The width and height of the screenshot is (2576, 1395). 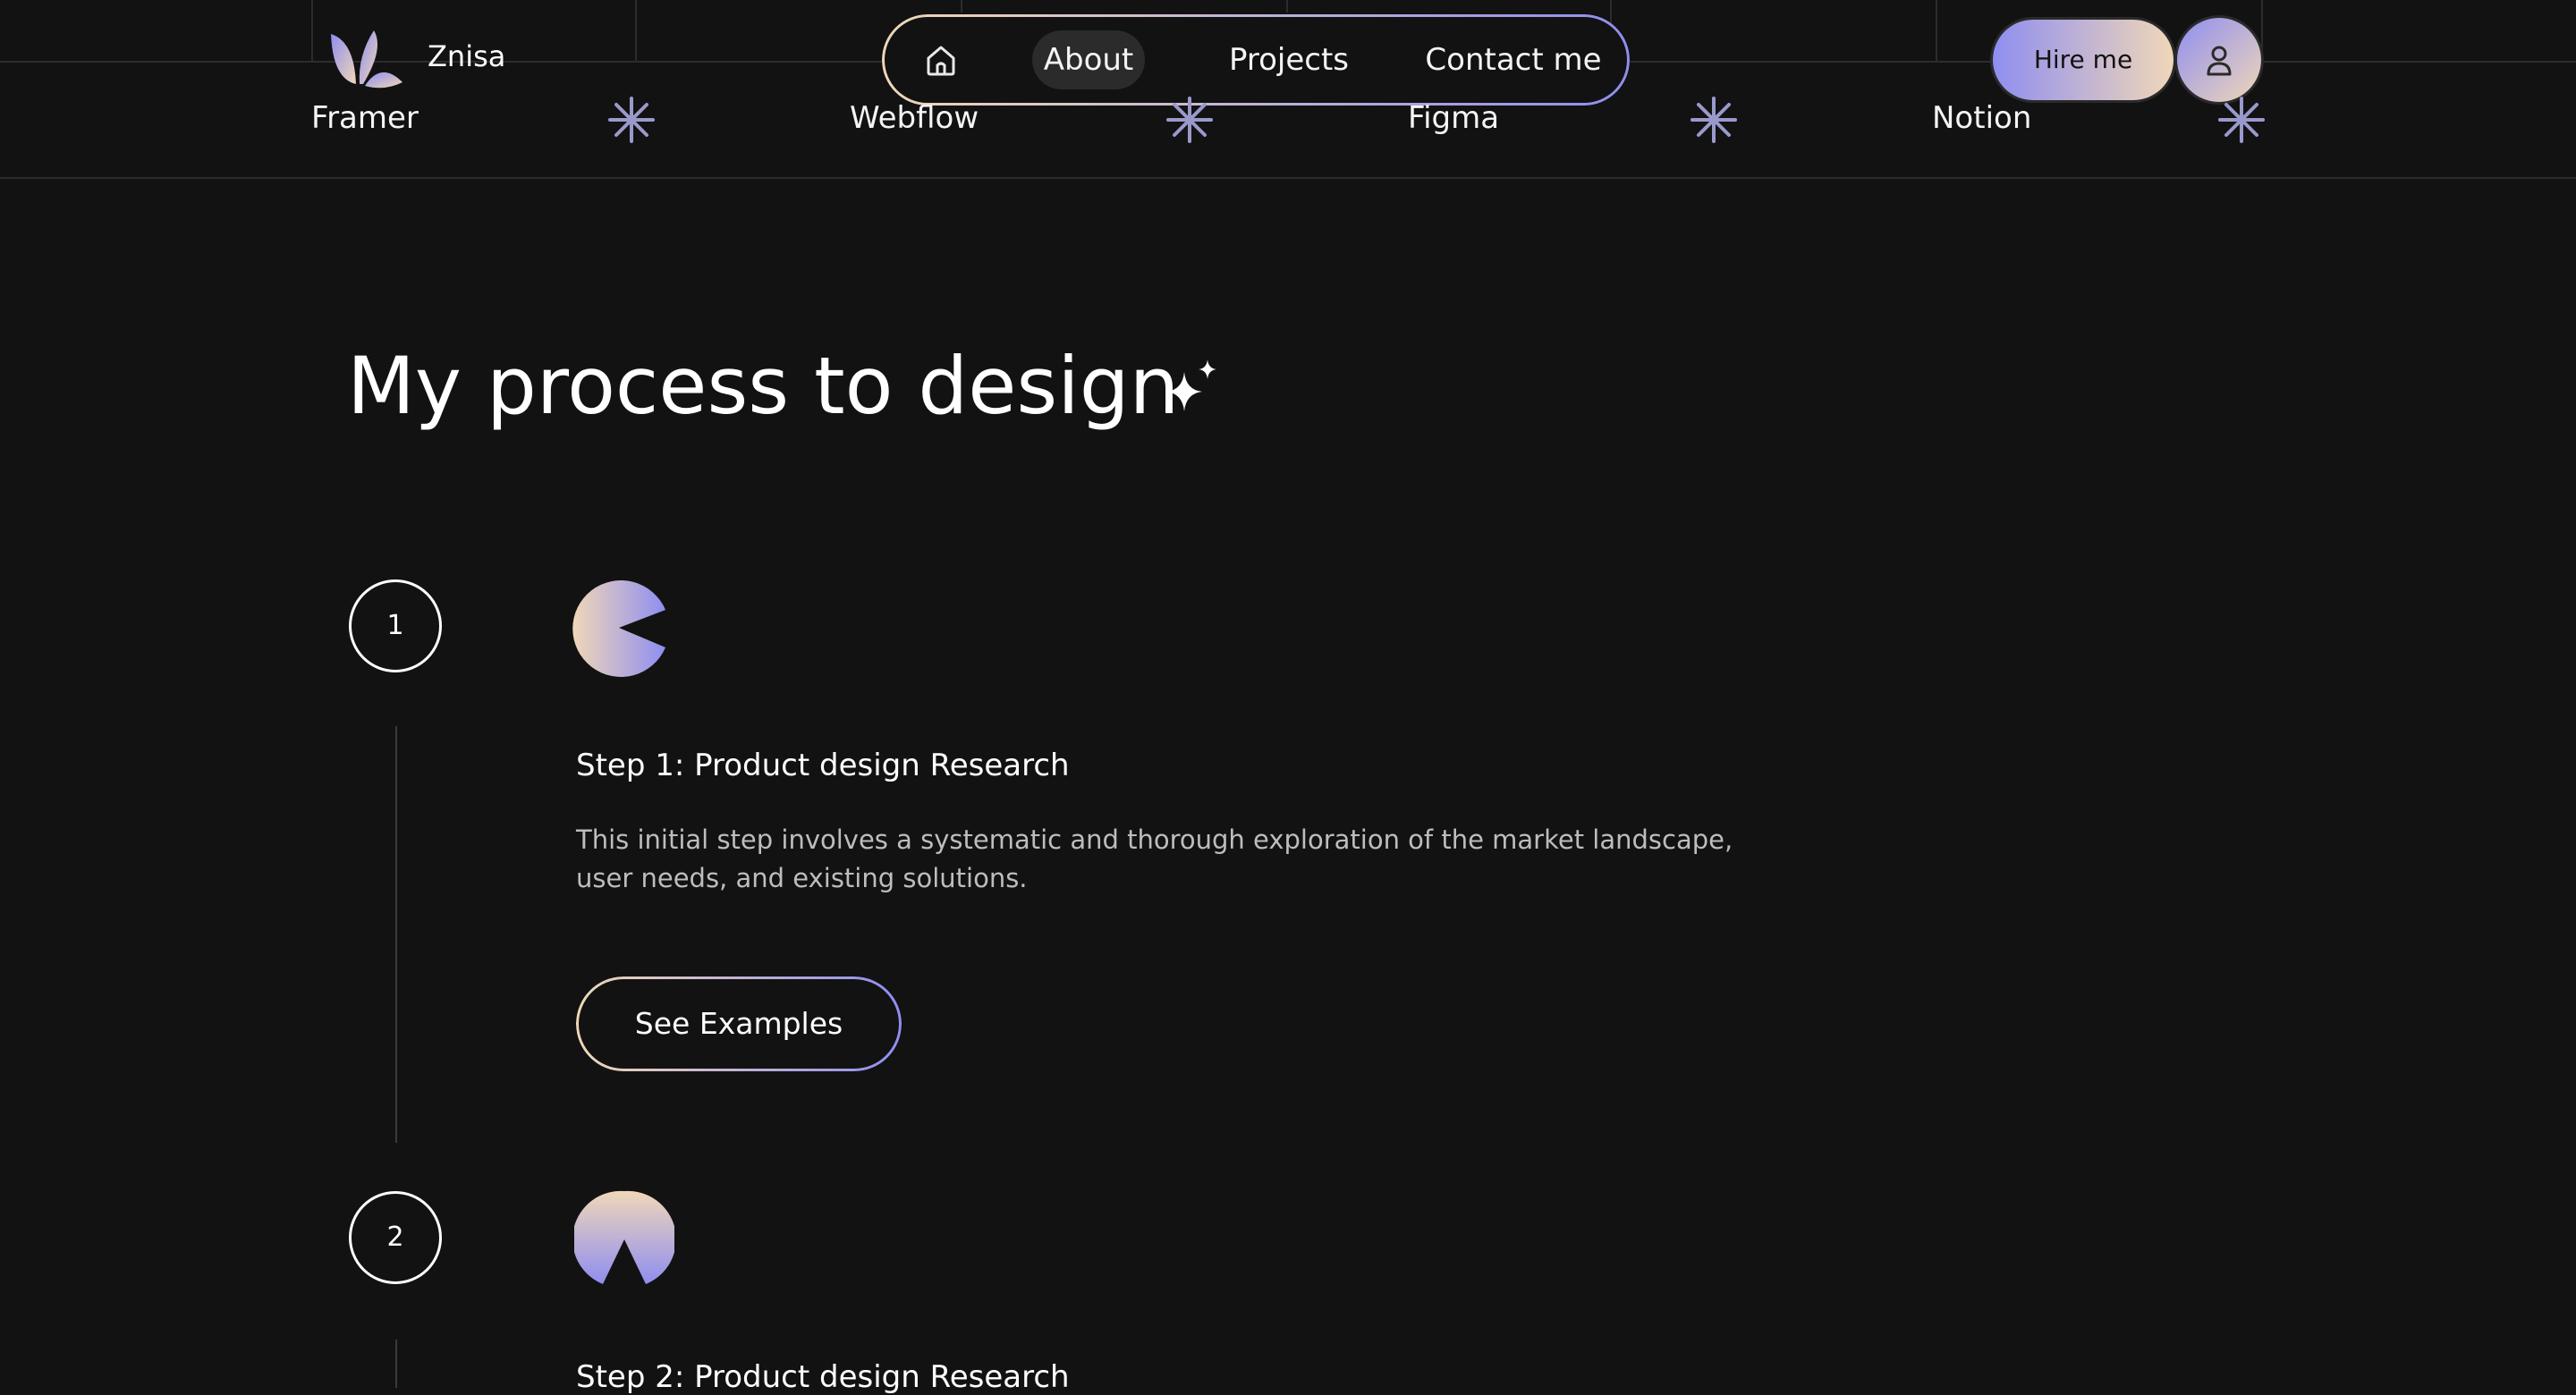 I want to click on step-title: Step 1: Product design Research, so click(x=823, y=765).